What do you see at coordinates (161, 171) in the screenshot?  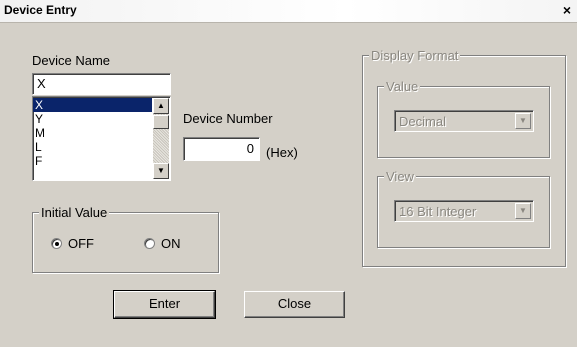 I see `scroll-down-icon: ▼` at bounding box center [161, 171].